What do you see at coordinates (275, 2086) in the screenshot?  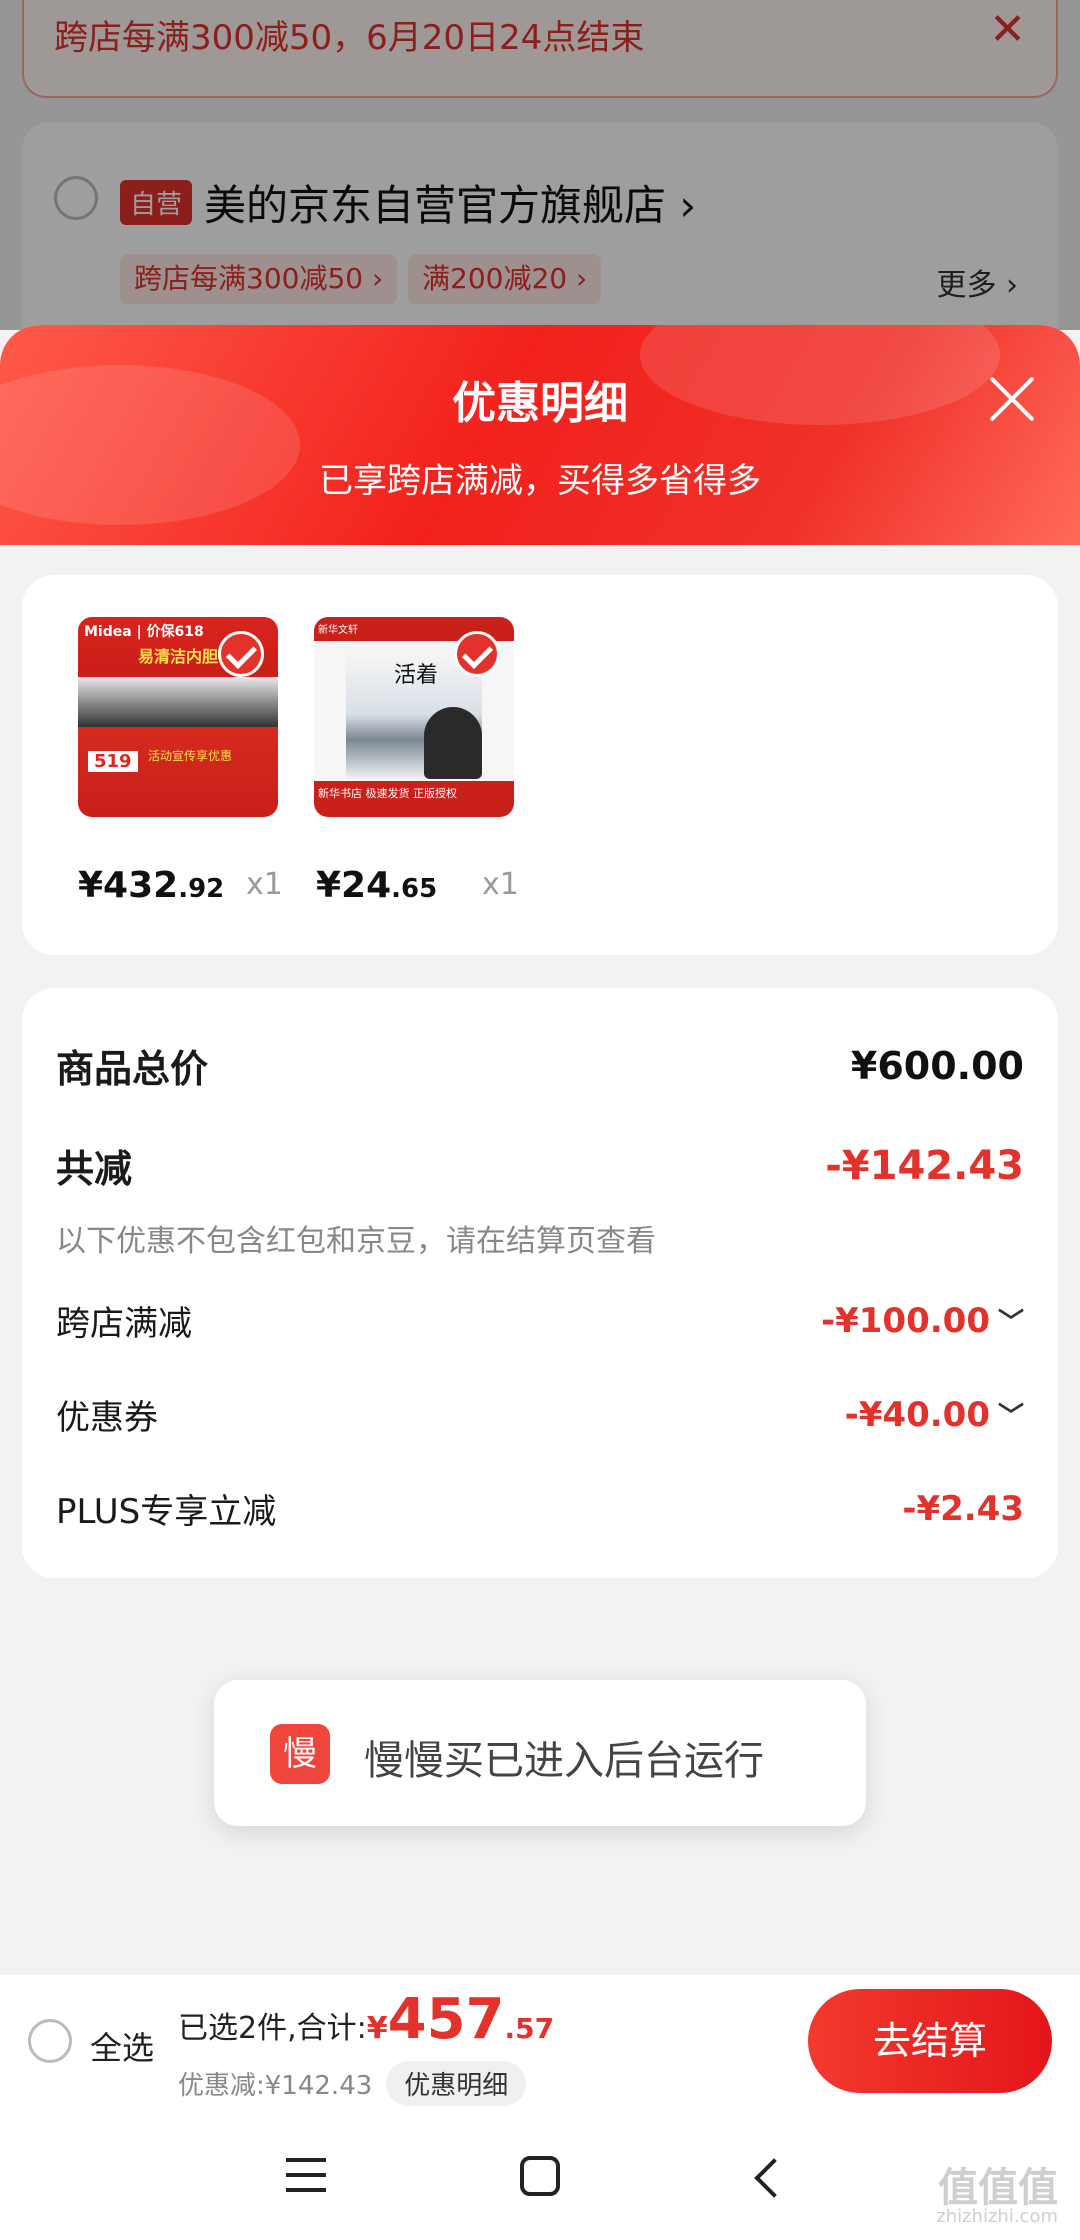 I see `discount-text: 优惠减:¥142.43` at bounding box center [275, 2086].